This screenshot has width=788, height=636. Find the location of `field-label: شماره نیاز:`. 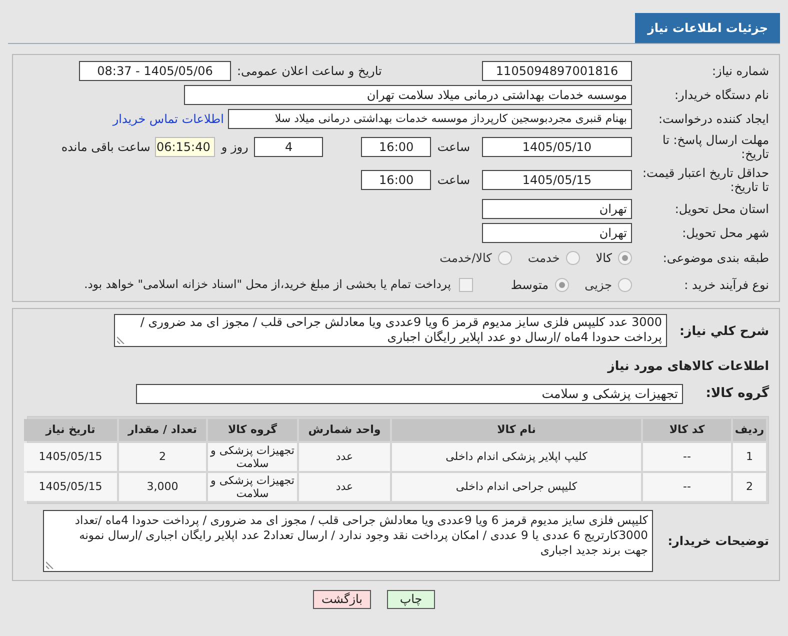

field-label: شماره نیاز: is located at coordinates (740, 71).